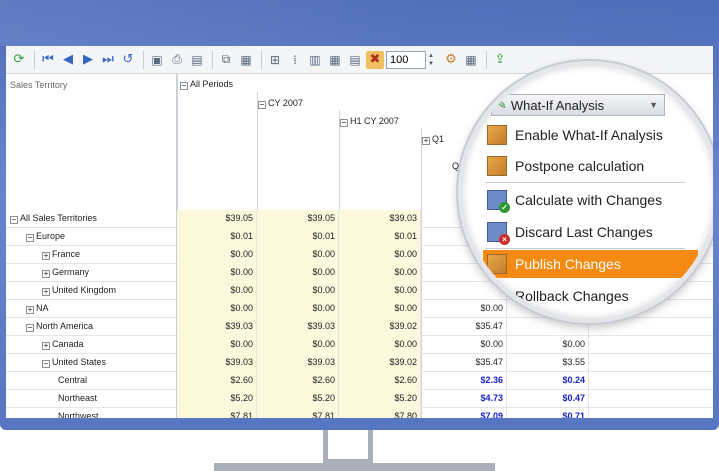 The image size is (719, 471). I want to click on menu-item-enable-whatif: Enable What-If Analysis, so click(590, 135).